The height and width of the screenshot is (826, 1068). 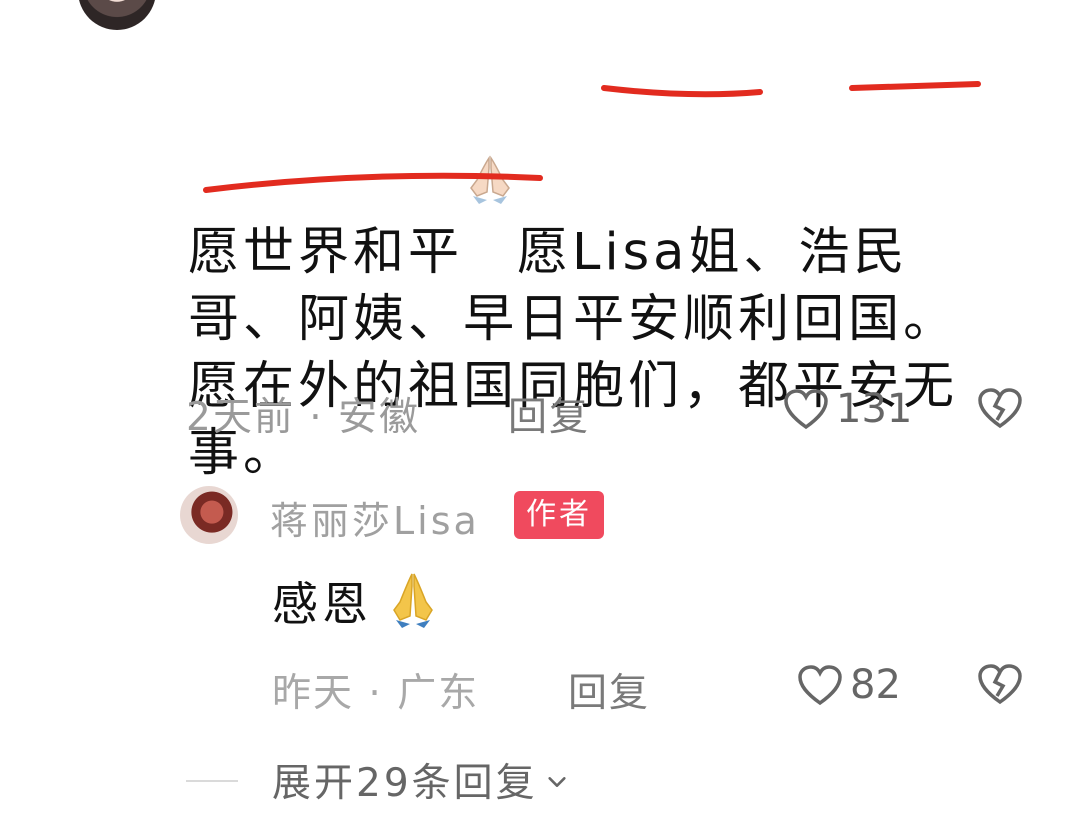 What do you see at coordinates (375, 517) in the screenshot?
I see `author-name: 蒋丽莎Lisa` at bounding box center [375, 517].